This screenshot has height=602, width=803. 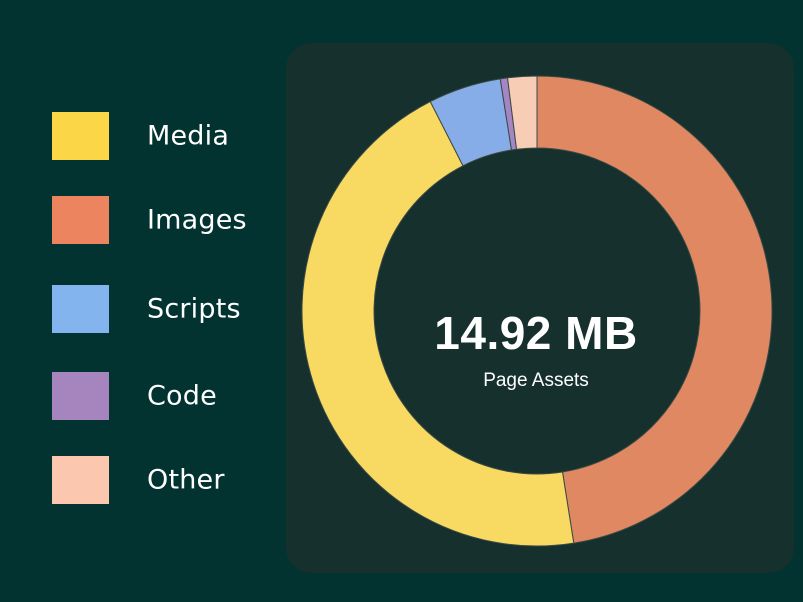 What do you see at coordinates (536, 380) in the screenshot?
I see `total-size-caption: Page Assets` at bounding box center [536, 380].